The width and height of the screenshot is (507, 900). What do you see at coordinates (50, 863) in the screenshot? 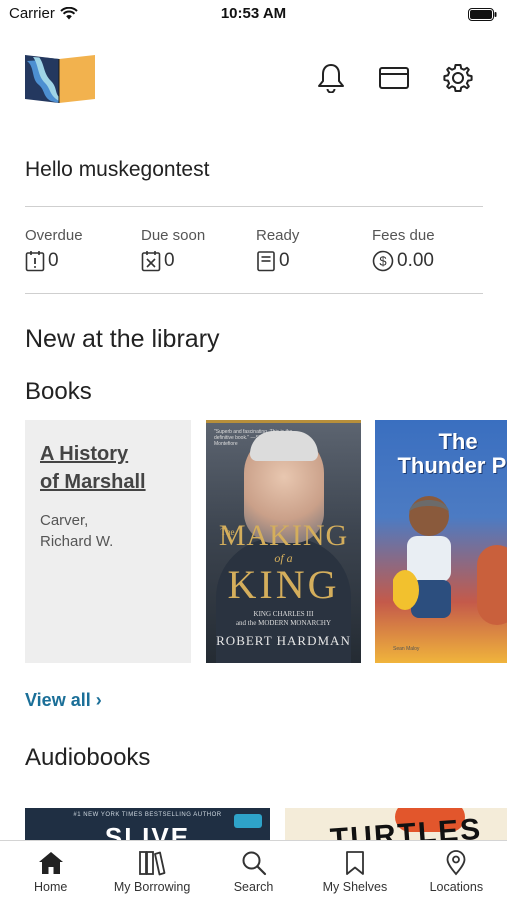
I see `home-icon` at bounding box center [50, 863].